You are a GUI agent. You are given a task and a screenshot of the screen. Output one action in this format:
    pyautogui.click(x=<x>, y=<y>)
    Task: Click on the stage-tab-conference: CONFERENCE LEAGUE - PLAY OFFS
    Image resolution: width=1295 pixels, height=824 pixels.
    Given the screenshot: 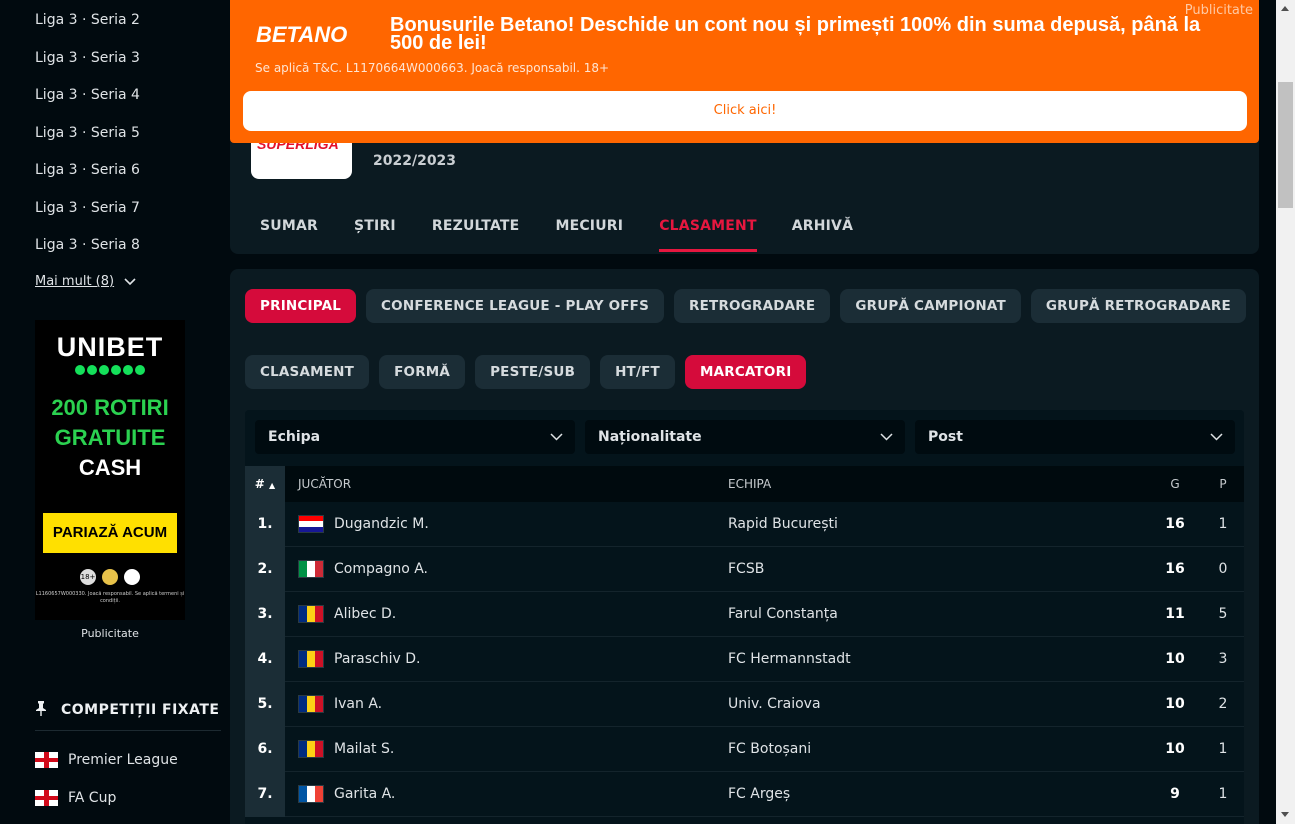 What is the action you would take?
    pyautogui.click(x=515, y=306)
    